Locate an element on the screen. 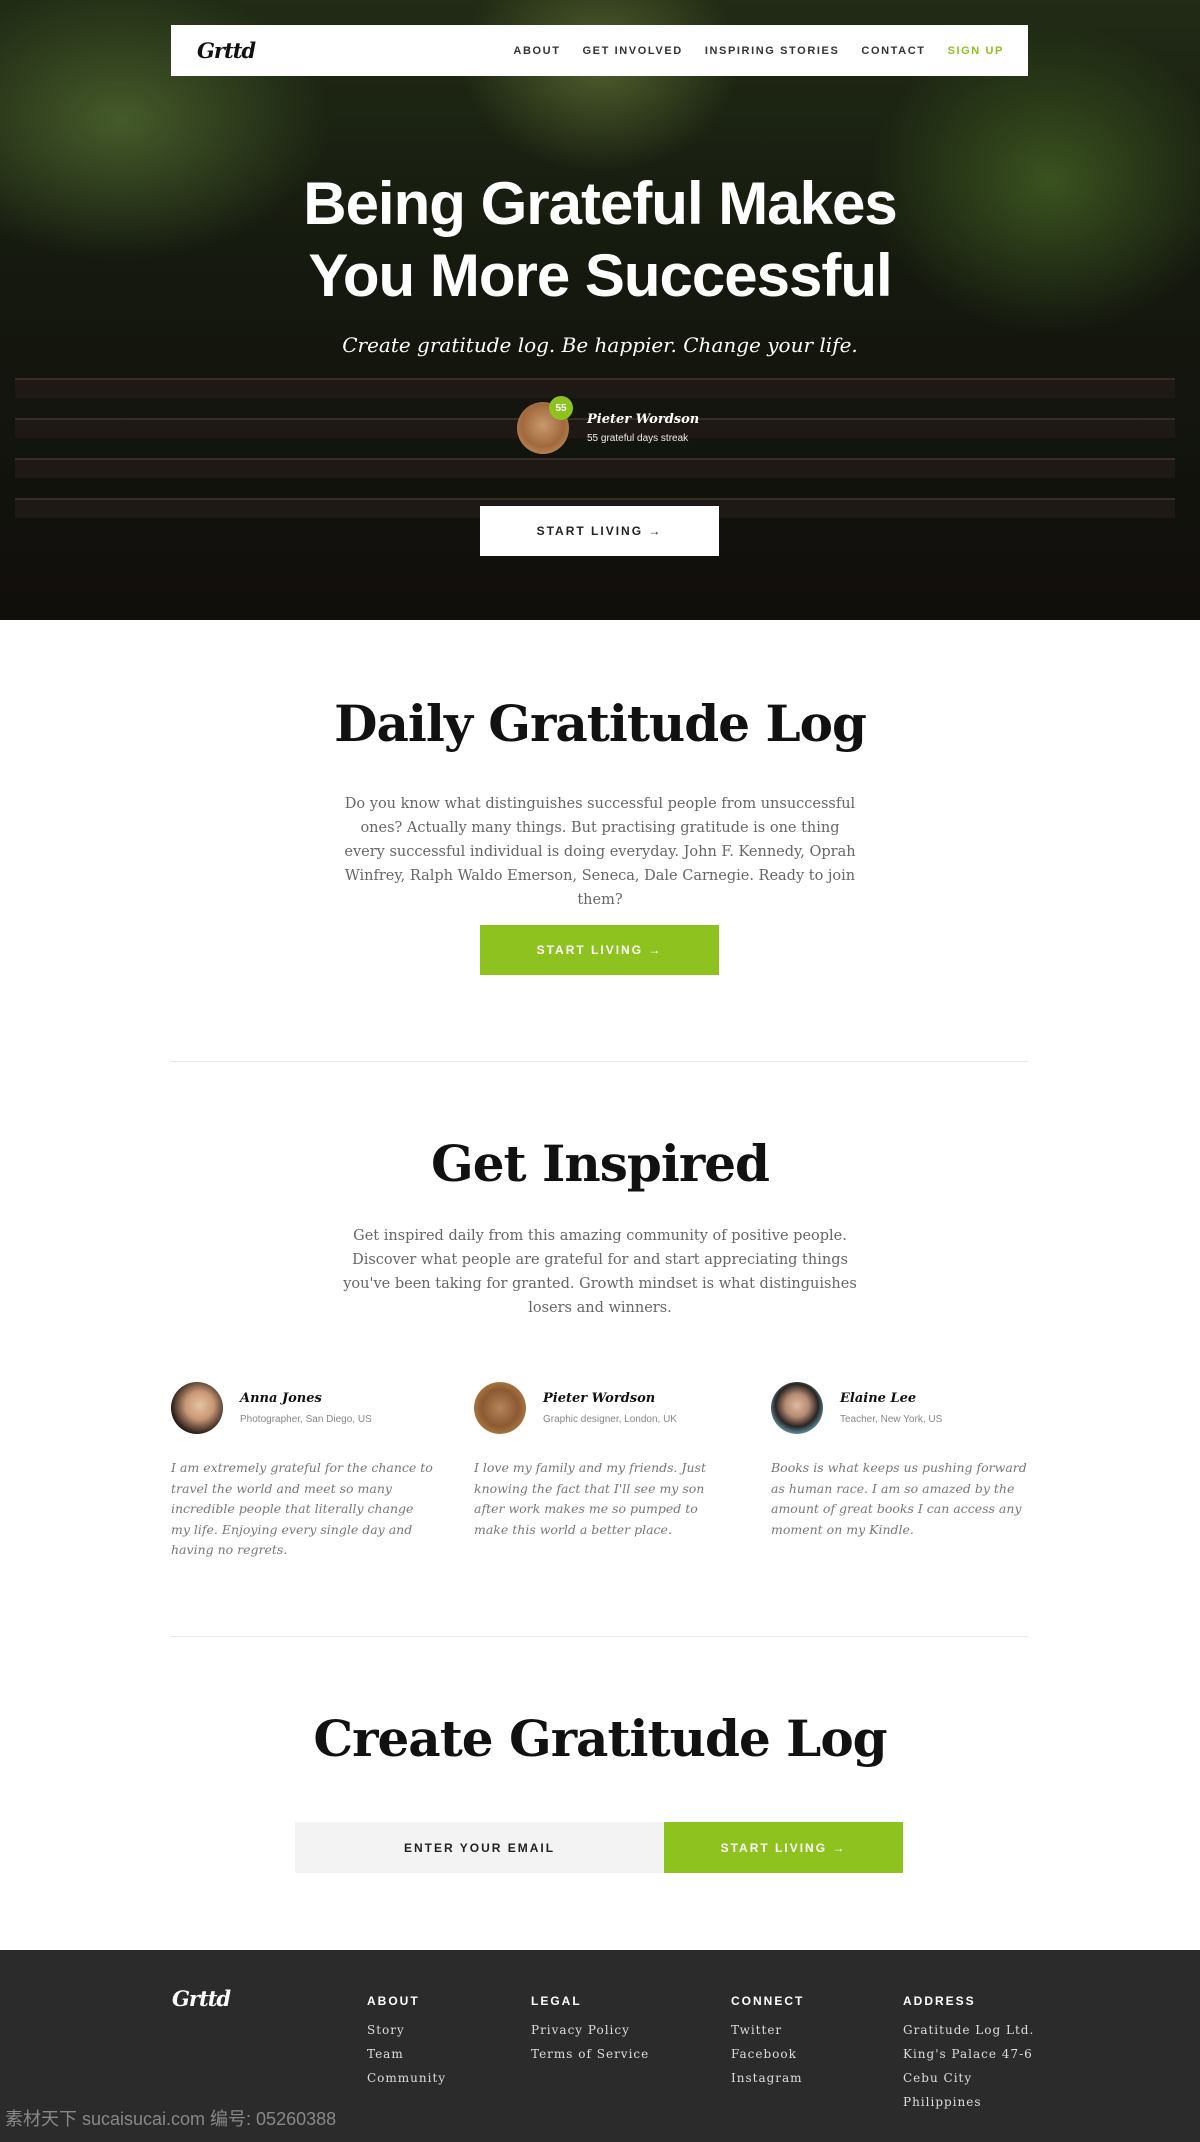 This screenshot has width=1200, height=2142. watermark: 素材天下 sucaisucai.com 编号: 05260388 is located at coordinates (171, 2119).